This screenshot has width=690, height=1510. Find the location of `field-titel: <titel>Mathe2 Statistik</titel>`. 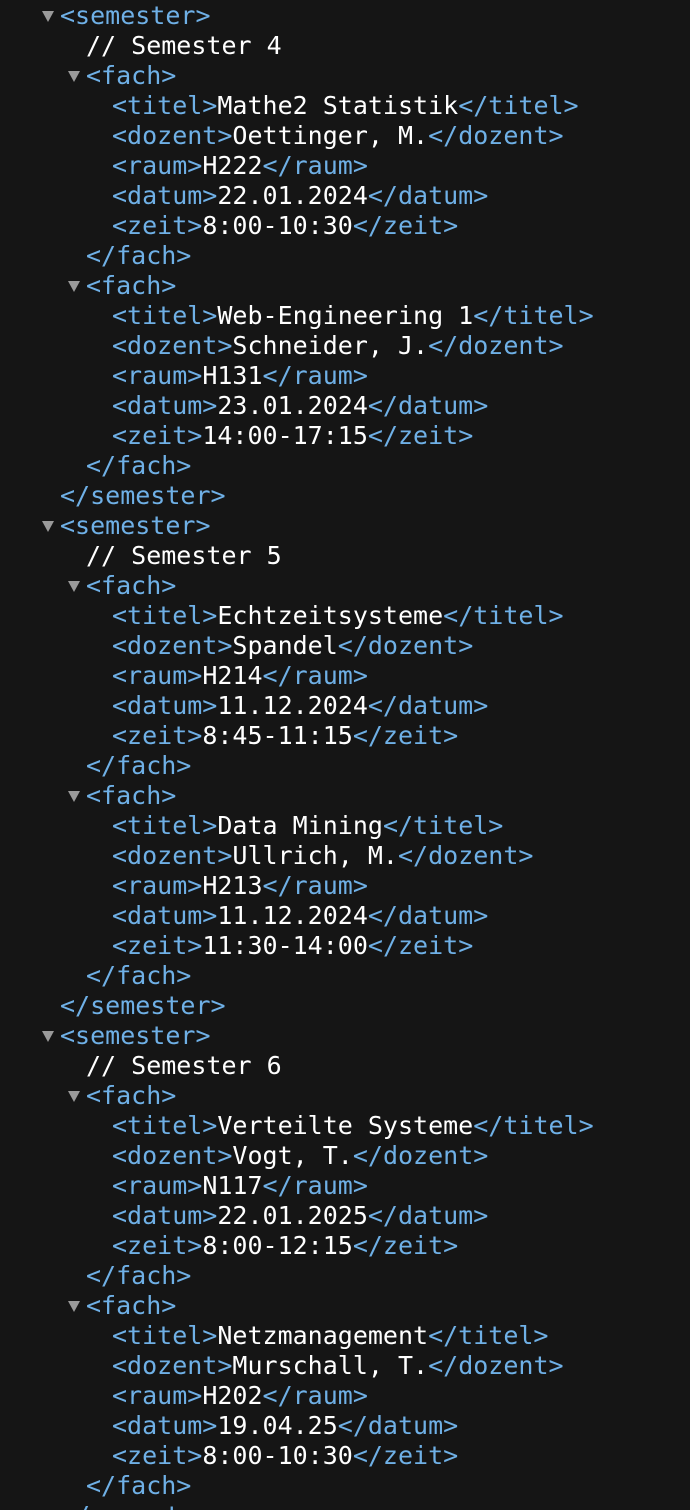

field-titel: <titel>Mathe2 Statistik</titel> is located at coordinates (345, 106).